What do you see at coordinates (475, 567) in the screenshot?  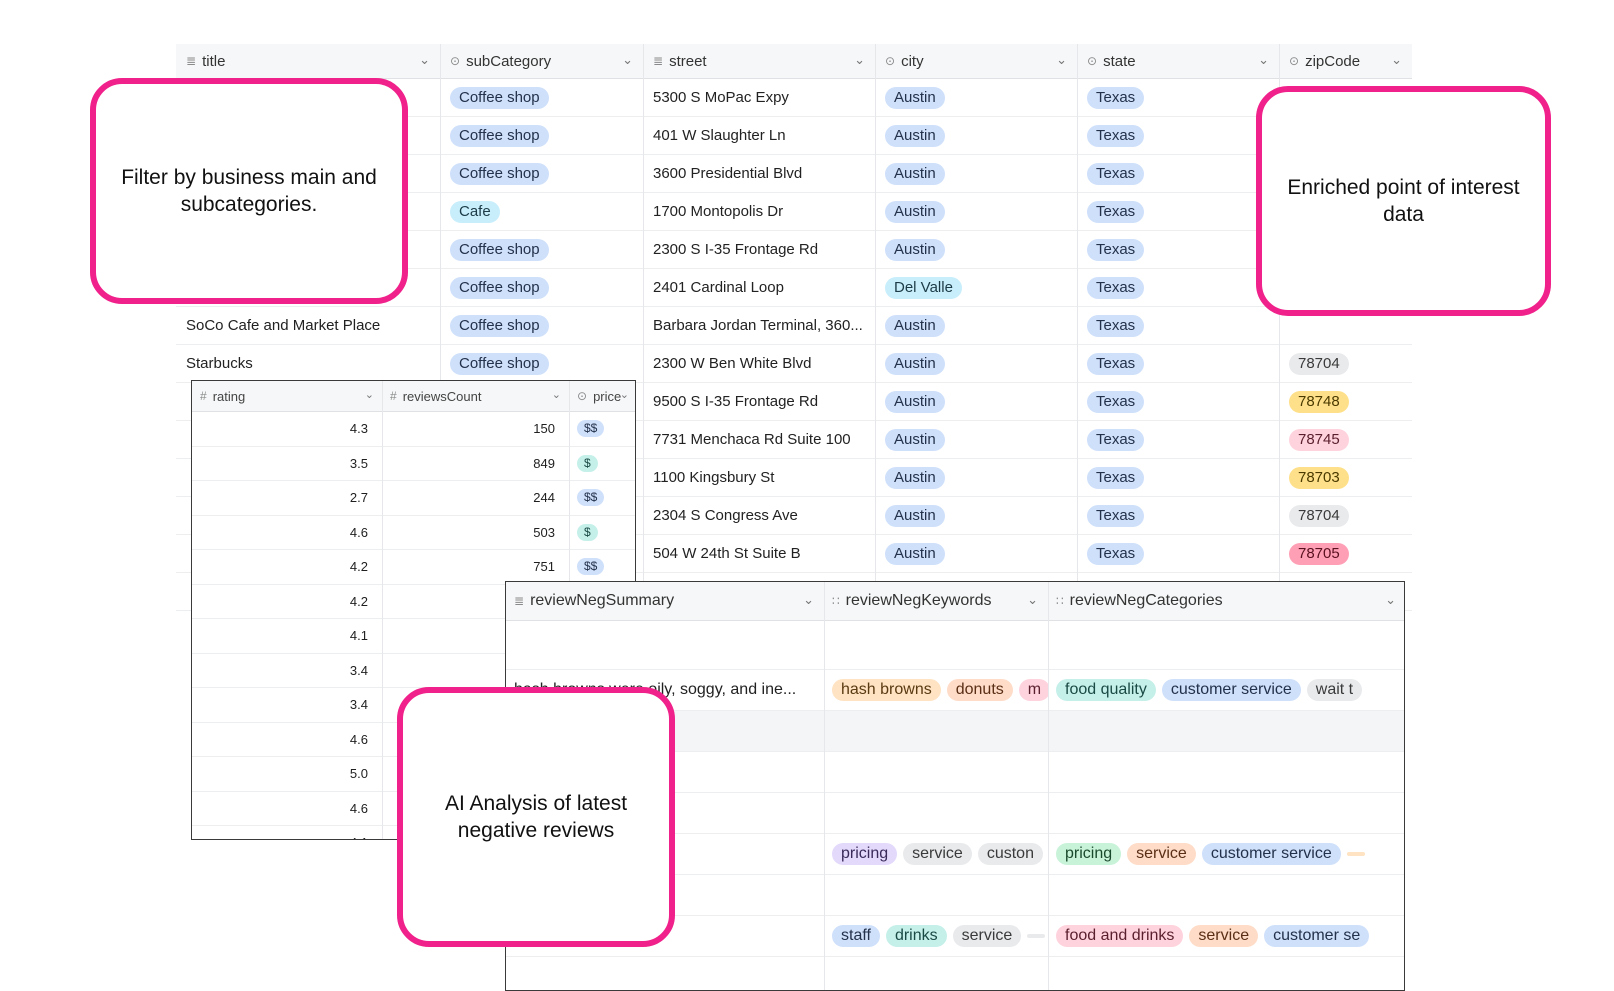 I see `cell-reviews-count: 751` at bounding box center [475, 567].